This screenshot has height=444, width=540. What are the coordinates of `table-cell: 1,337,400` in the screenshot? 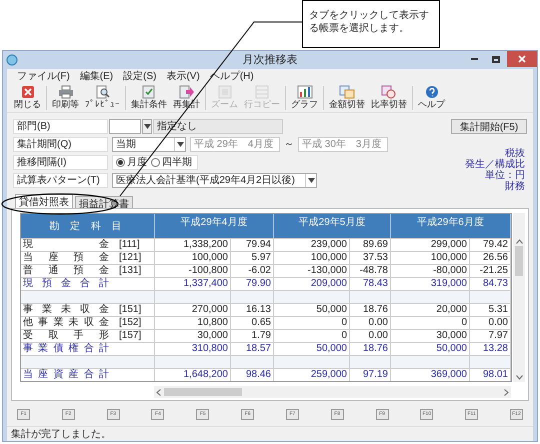 It's located at (206, 284).